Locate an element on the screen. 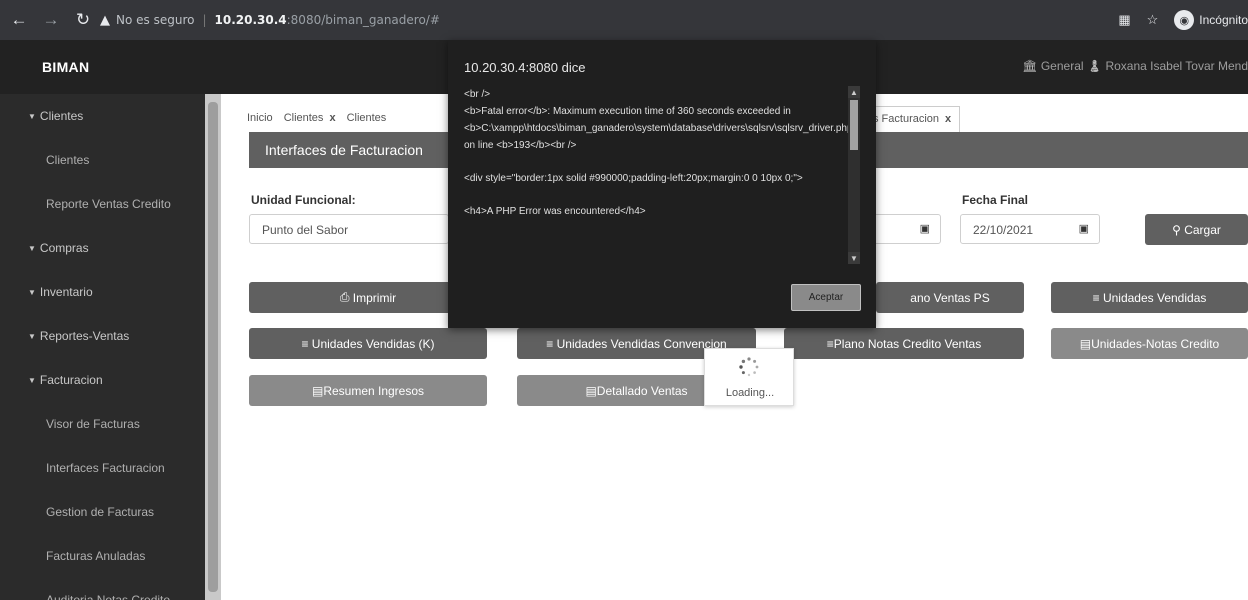 The width and height of the screenshot is (1248, 600). sidebar-section-label: Clientes is located at coordinates (61, 116).